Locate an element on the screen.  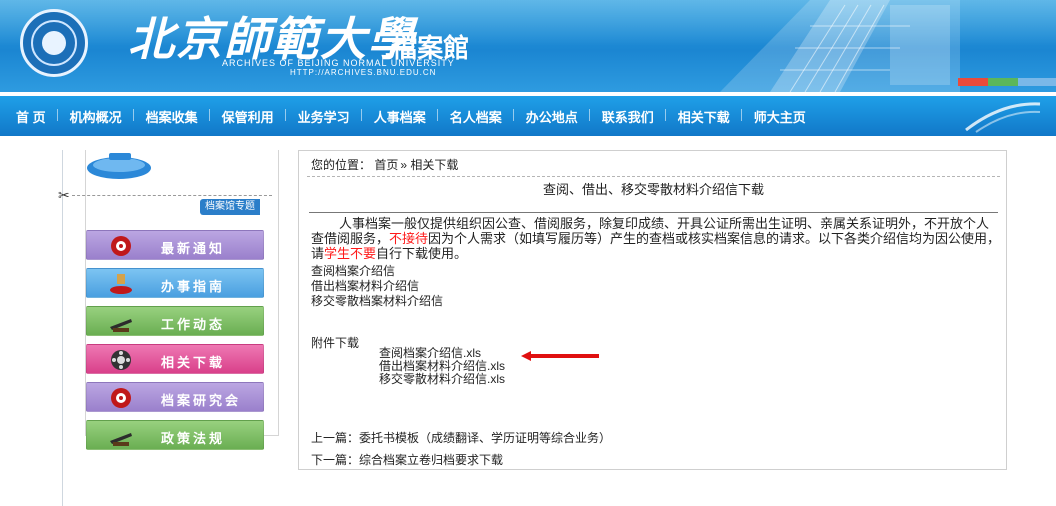
letter-links: 查阅档案介绍信 借出档案材料介绍信 移交零散档案材料介绍信 is located at coordinates (377, 286).